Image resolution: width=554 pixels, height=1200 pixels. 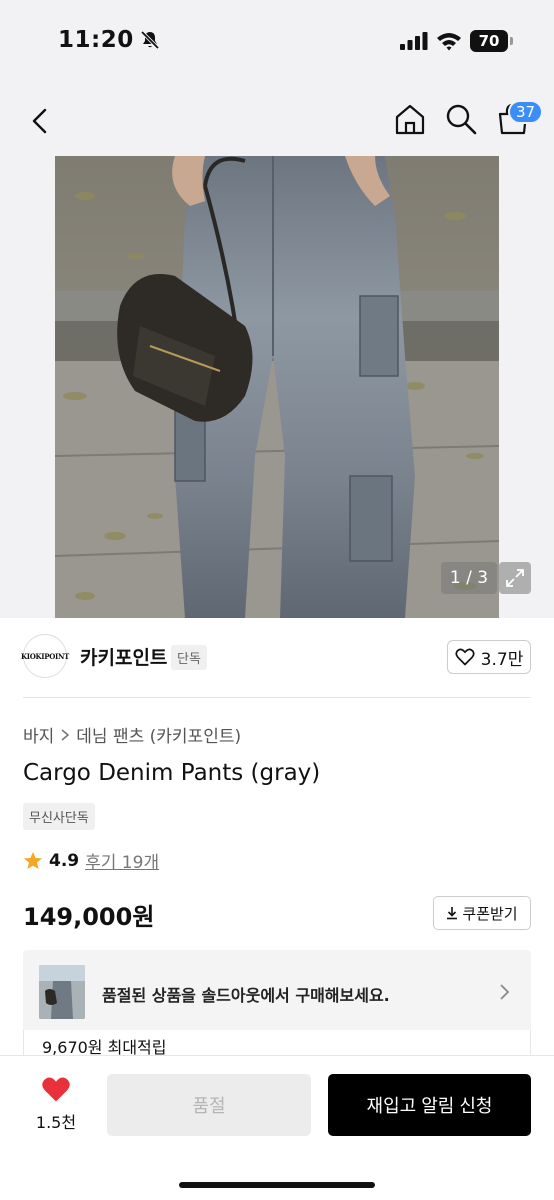 I want to click on review-link: 후기 19개, so click(x=122, y=860).